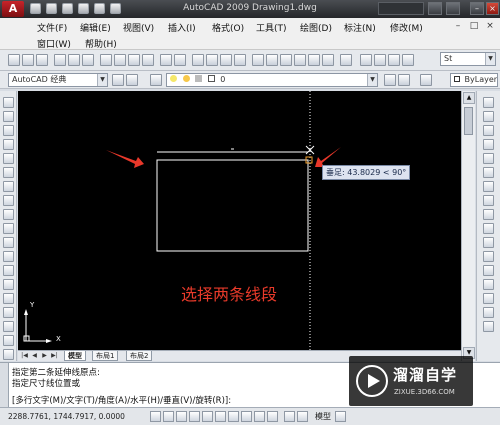  I want to click on last-tab-icon: ▶|, so click(54, 356).